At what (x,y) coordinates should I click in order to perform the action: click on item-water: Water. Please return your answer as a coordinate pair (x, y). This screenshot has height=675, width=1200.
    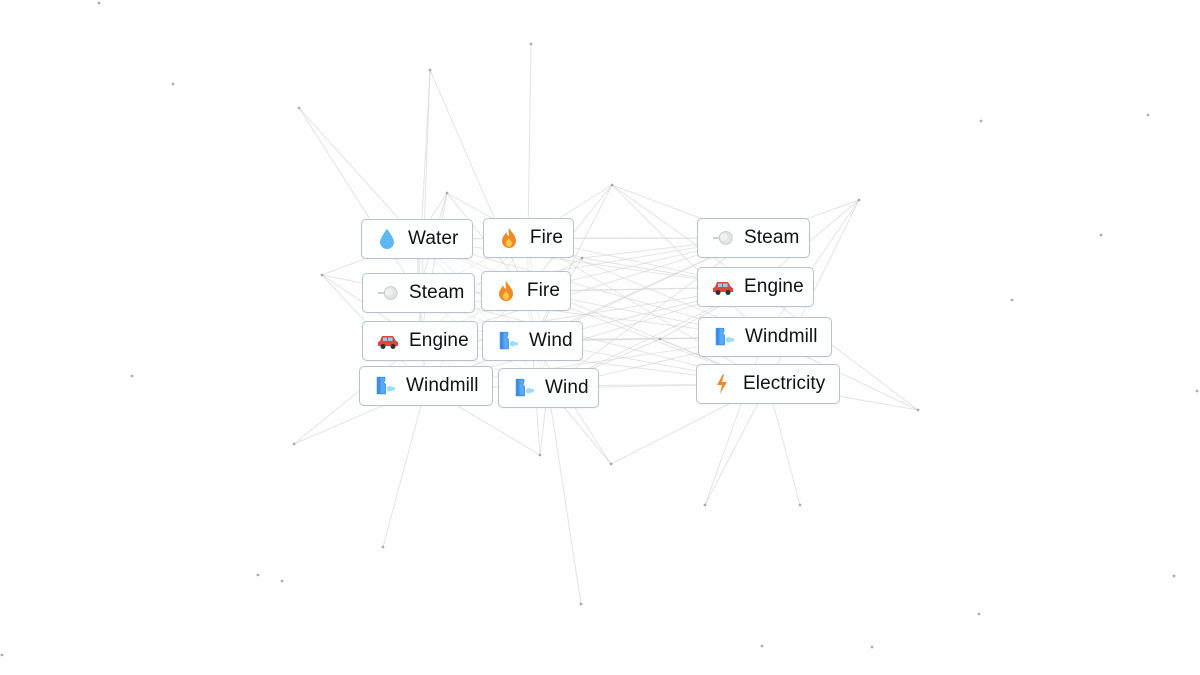
    Looking at the image, I should click on (417, 239).